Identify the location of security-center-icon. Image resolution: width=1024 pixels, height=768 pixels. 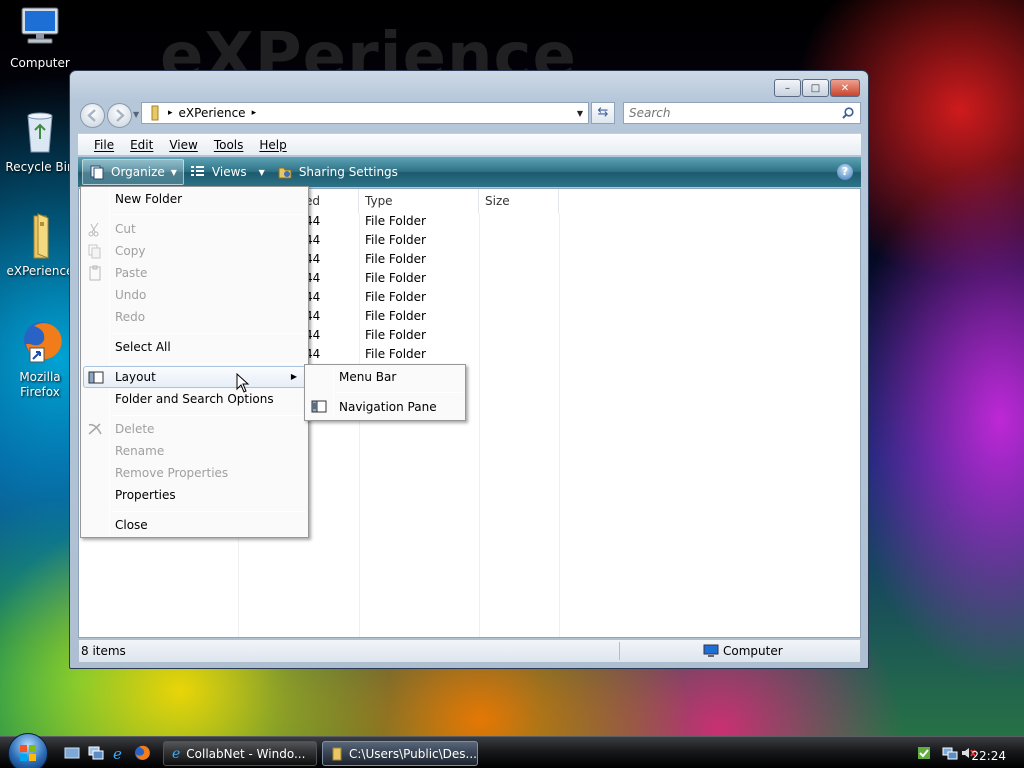
(924, 753).